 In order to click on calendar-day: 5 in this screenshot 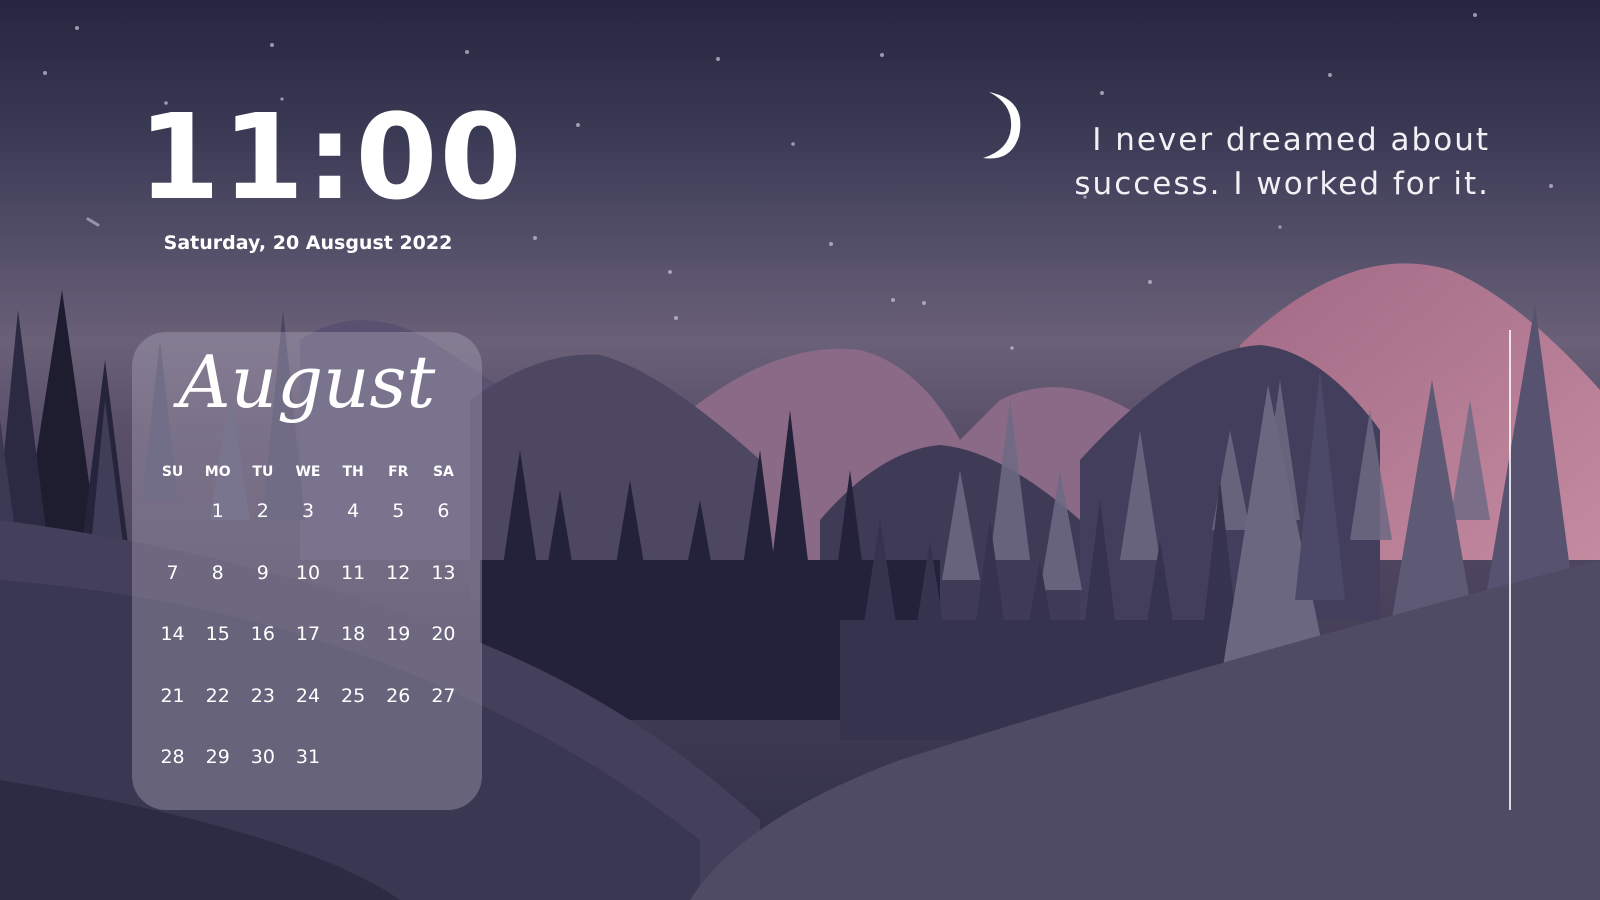, I will do `click(398, 531)`.